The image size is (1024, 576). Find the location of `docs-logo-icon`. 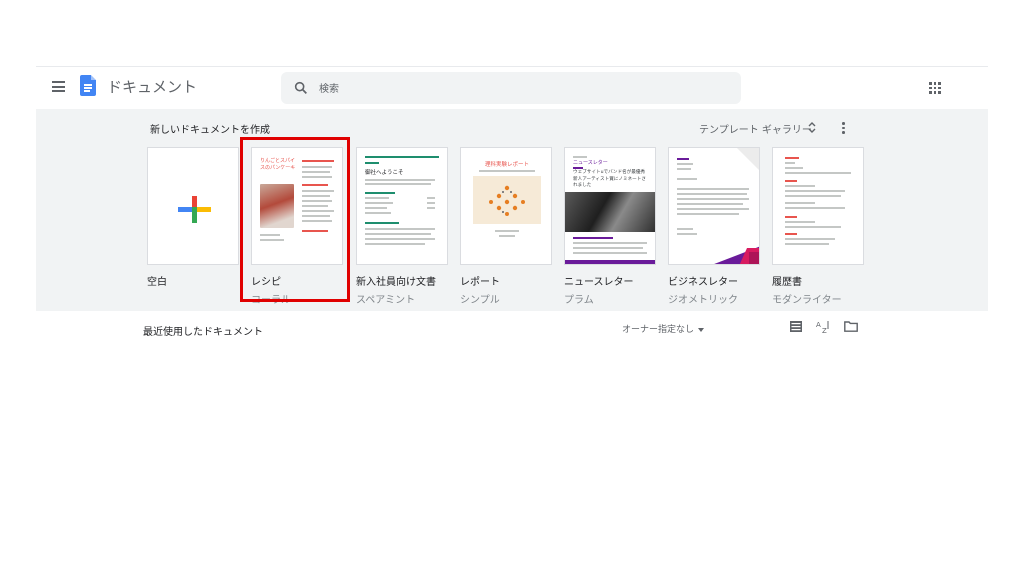

docs-logo-icon is located at coordinates (88, 85).